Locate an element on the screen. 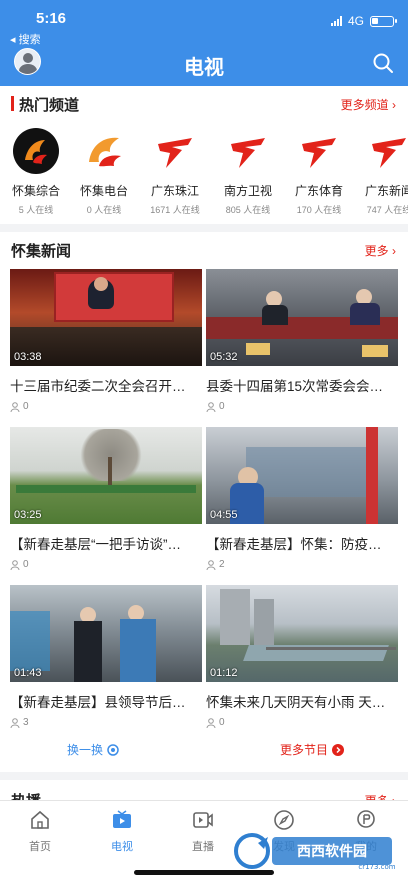 Image resolution: width=408 pixels, height=883 pixels. home-indicator is located at coordinates (204, 872).